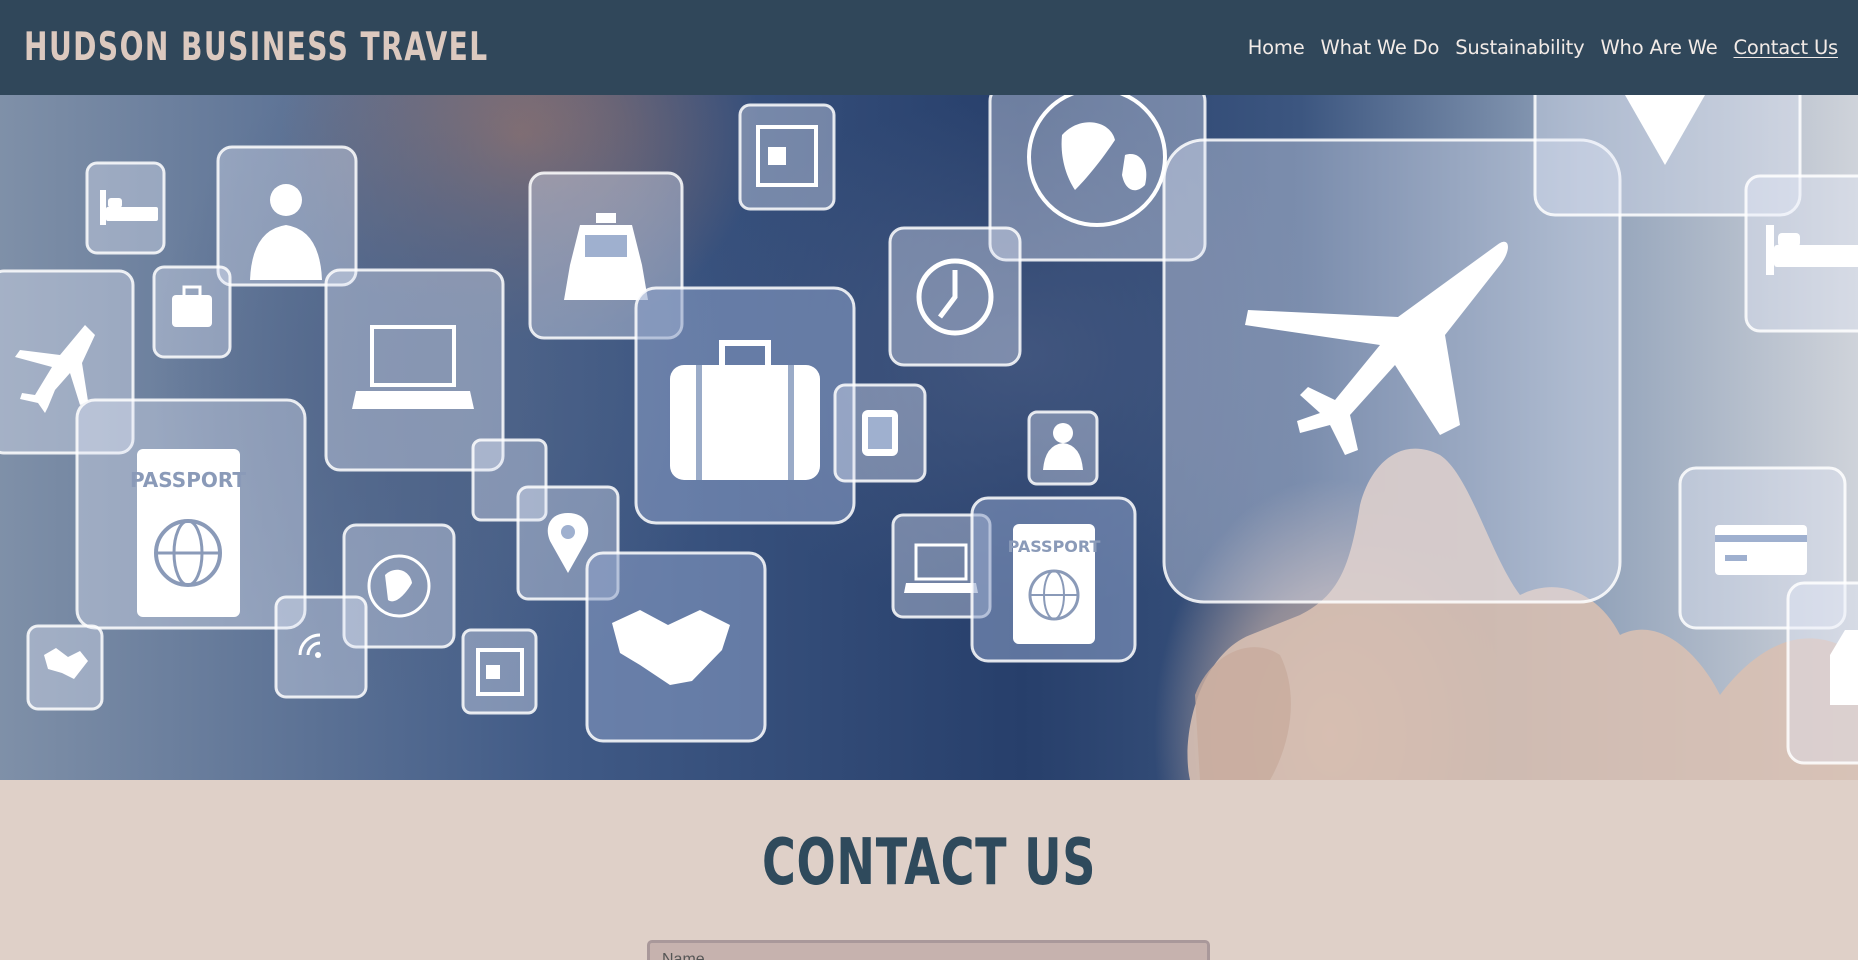 Image resolution: width=1858 pixels, height=960 pixels. I want to click on nav-who-are-we: Who Are We, so click(1658, 47).